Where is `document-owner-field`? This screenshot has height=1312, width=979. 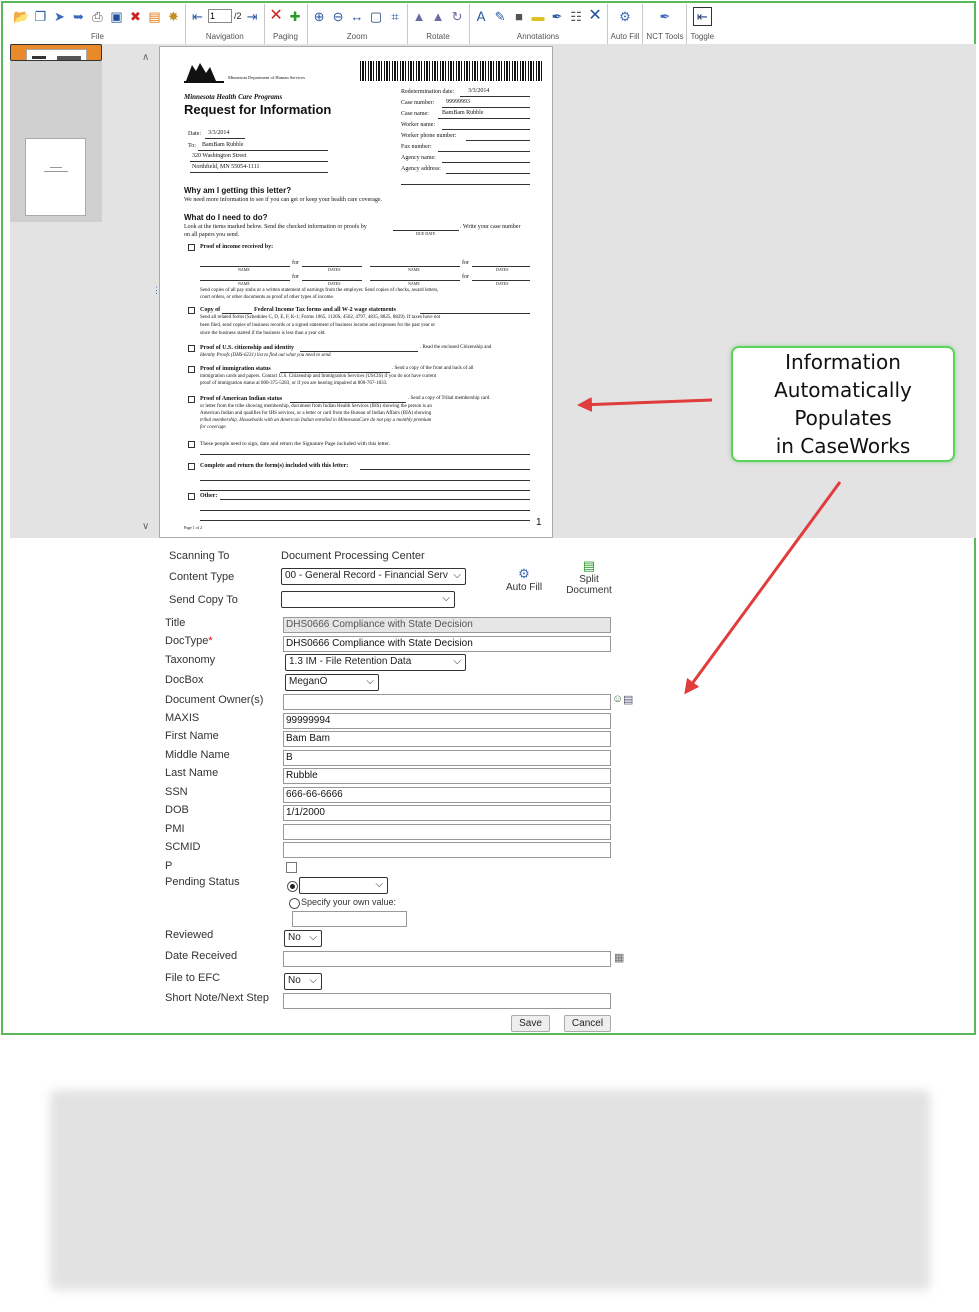
document-owner-field is located at coordinates (447, 702).